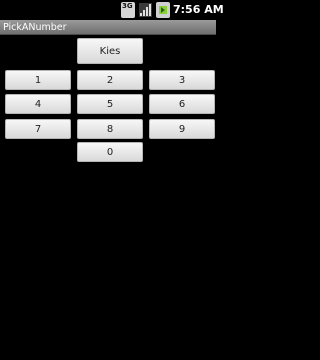 This screenshot has width=320, height=360. I want to click on signal-icon, so click(145, 10).